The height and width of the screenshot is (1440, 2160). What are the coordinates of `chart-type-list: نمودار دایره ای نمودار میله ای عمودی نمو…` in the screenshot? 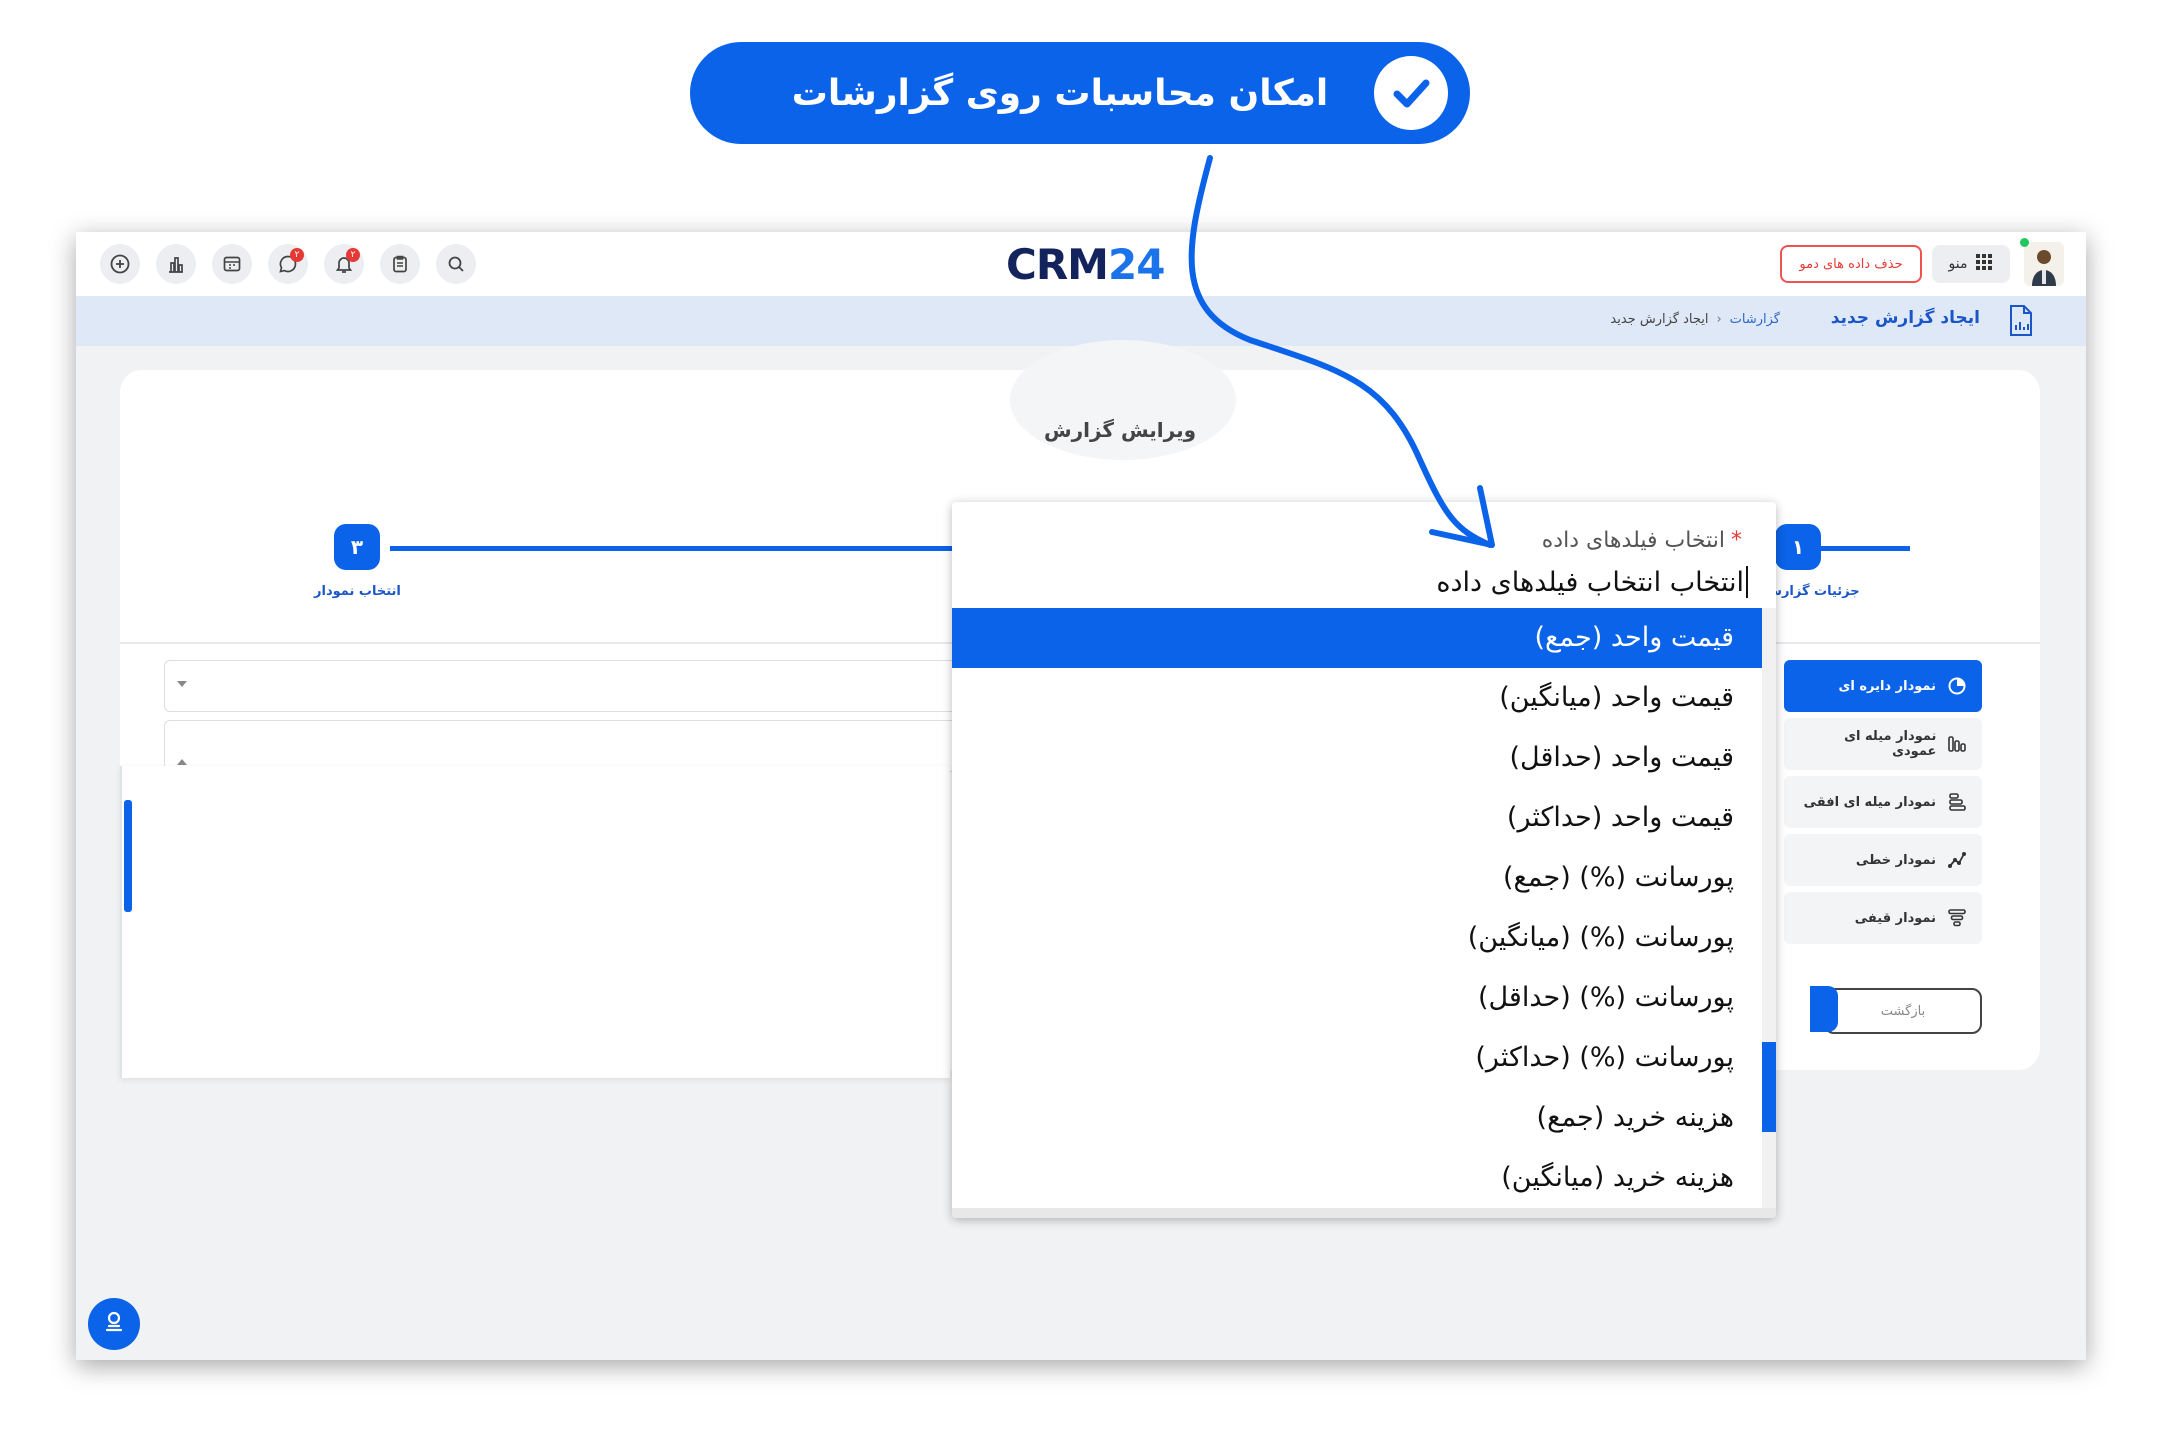 It's located at (1883, 805).